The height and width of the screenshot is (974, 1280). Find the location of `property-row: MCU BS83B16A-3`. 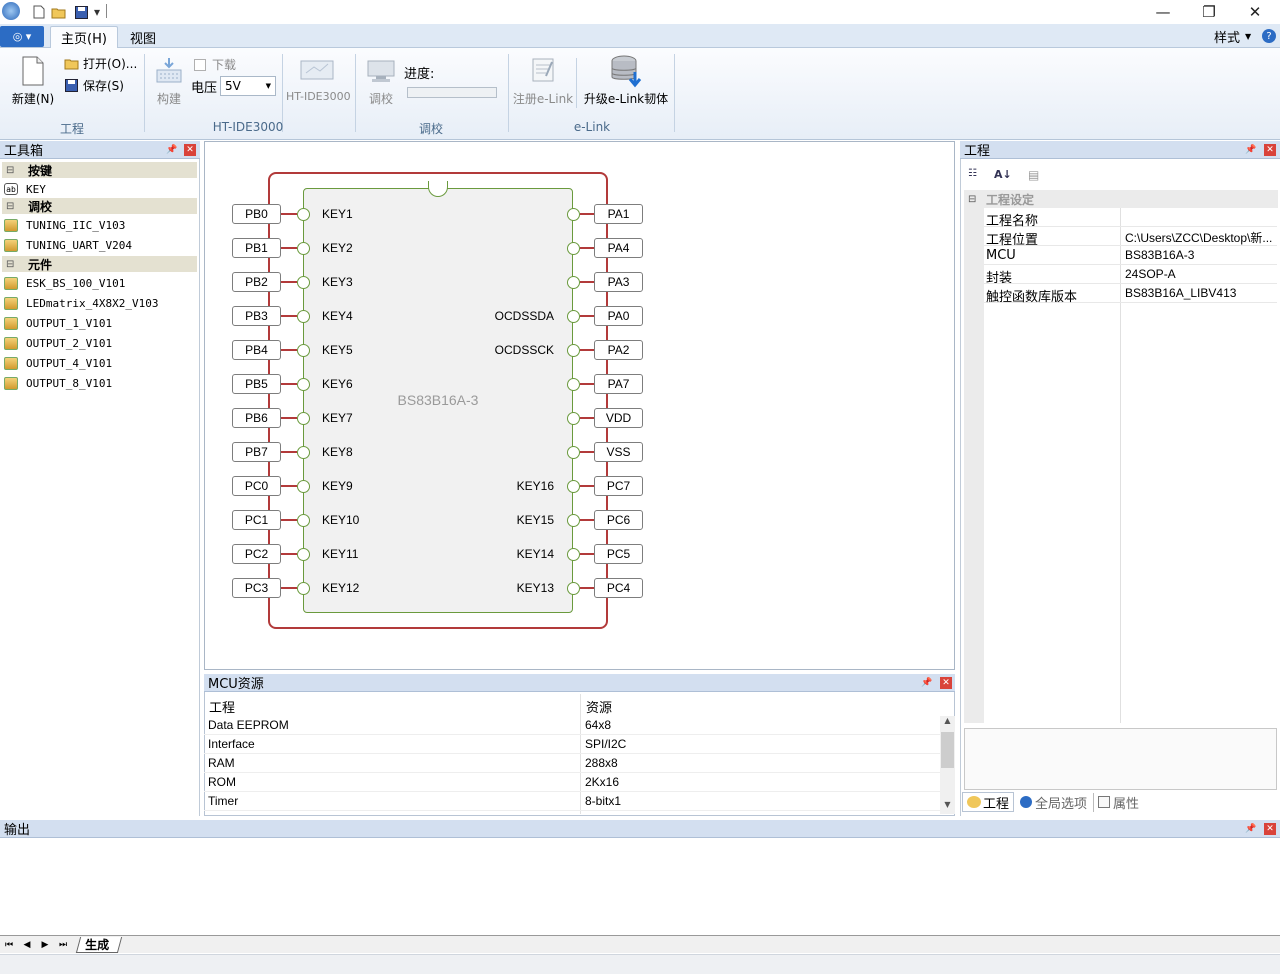

property-row: MCU BS83B16A-3 is located at coordinates (1130, 255).